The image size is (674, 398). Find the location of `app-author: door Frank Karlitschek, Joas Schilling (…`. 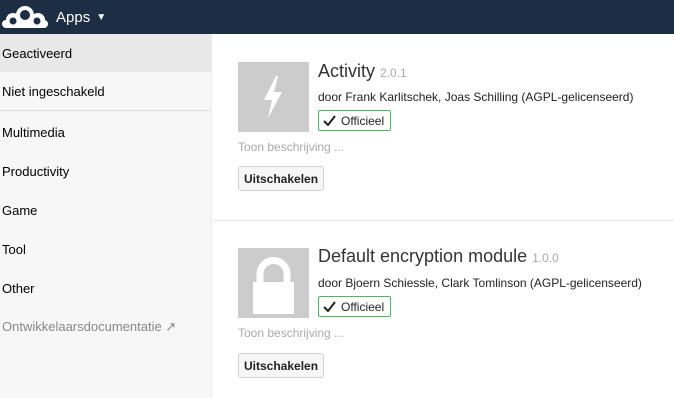

app-author: door Frank Karlitschek, Joas Schilling (… is located at coordinates (476, 97).